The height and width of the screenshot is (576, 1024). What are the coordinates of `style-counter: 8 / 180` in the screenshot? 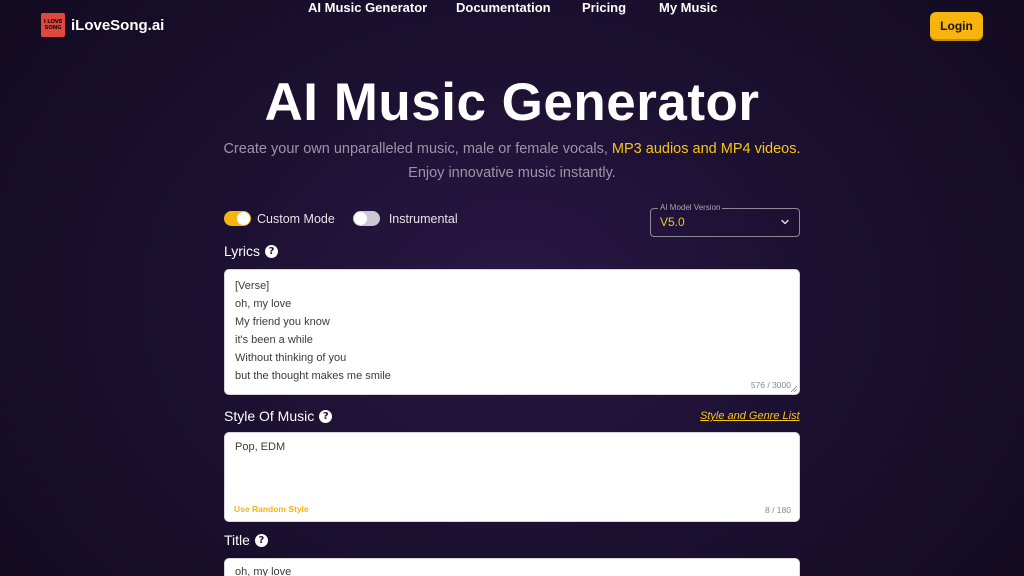 It's located at (778, 510).